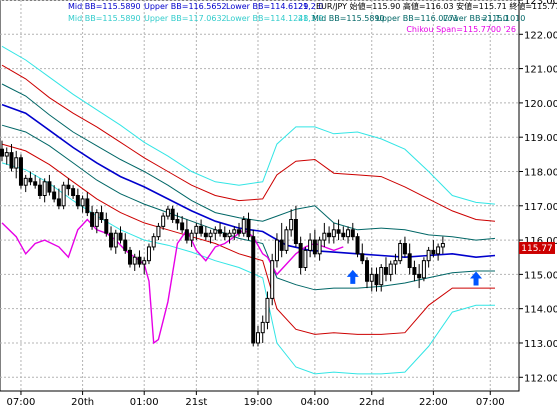  Describe the element at coordinates (540, 138) in the screenshot. I see `y-tick-label: 119.00` at that location.